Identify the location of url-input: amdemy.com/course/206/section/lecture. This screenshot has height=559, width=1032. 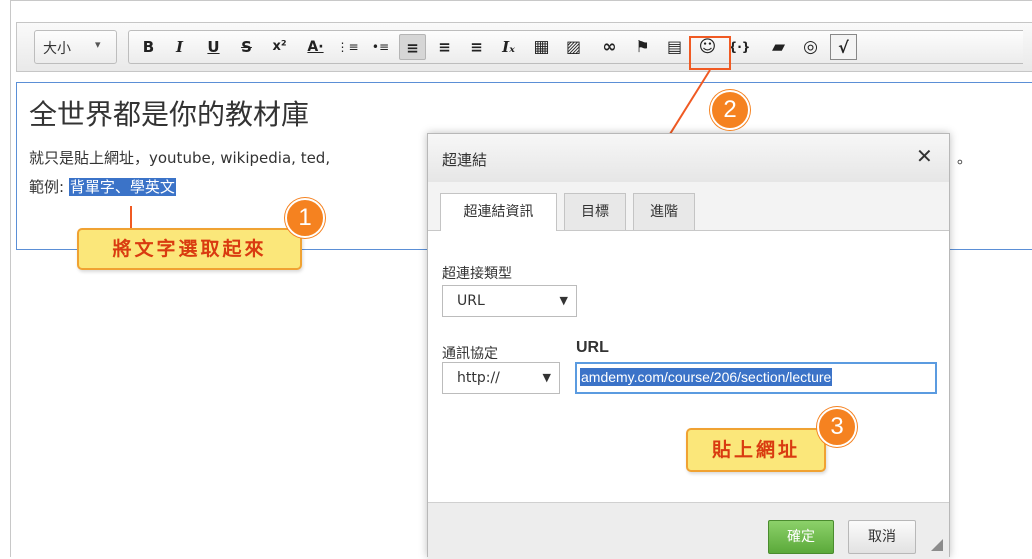
(756, 378).